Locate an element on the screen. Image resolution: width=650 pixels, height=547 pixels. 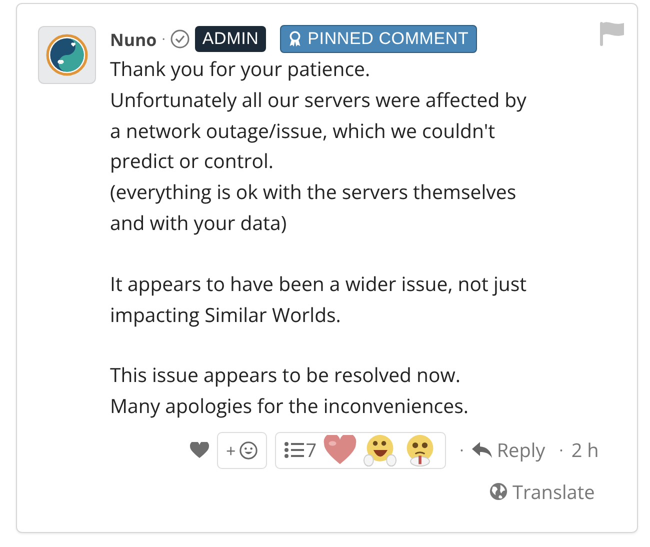
badge-label: PINNED COMMENT is located at coordinates (388, 39).